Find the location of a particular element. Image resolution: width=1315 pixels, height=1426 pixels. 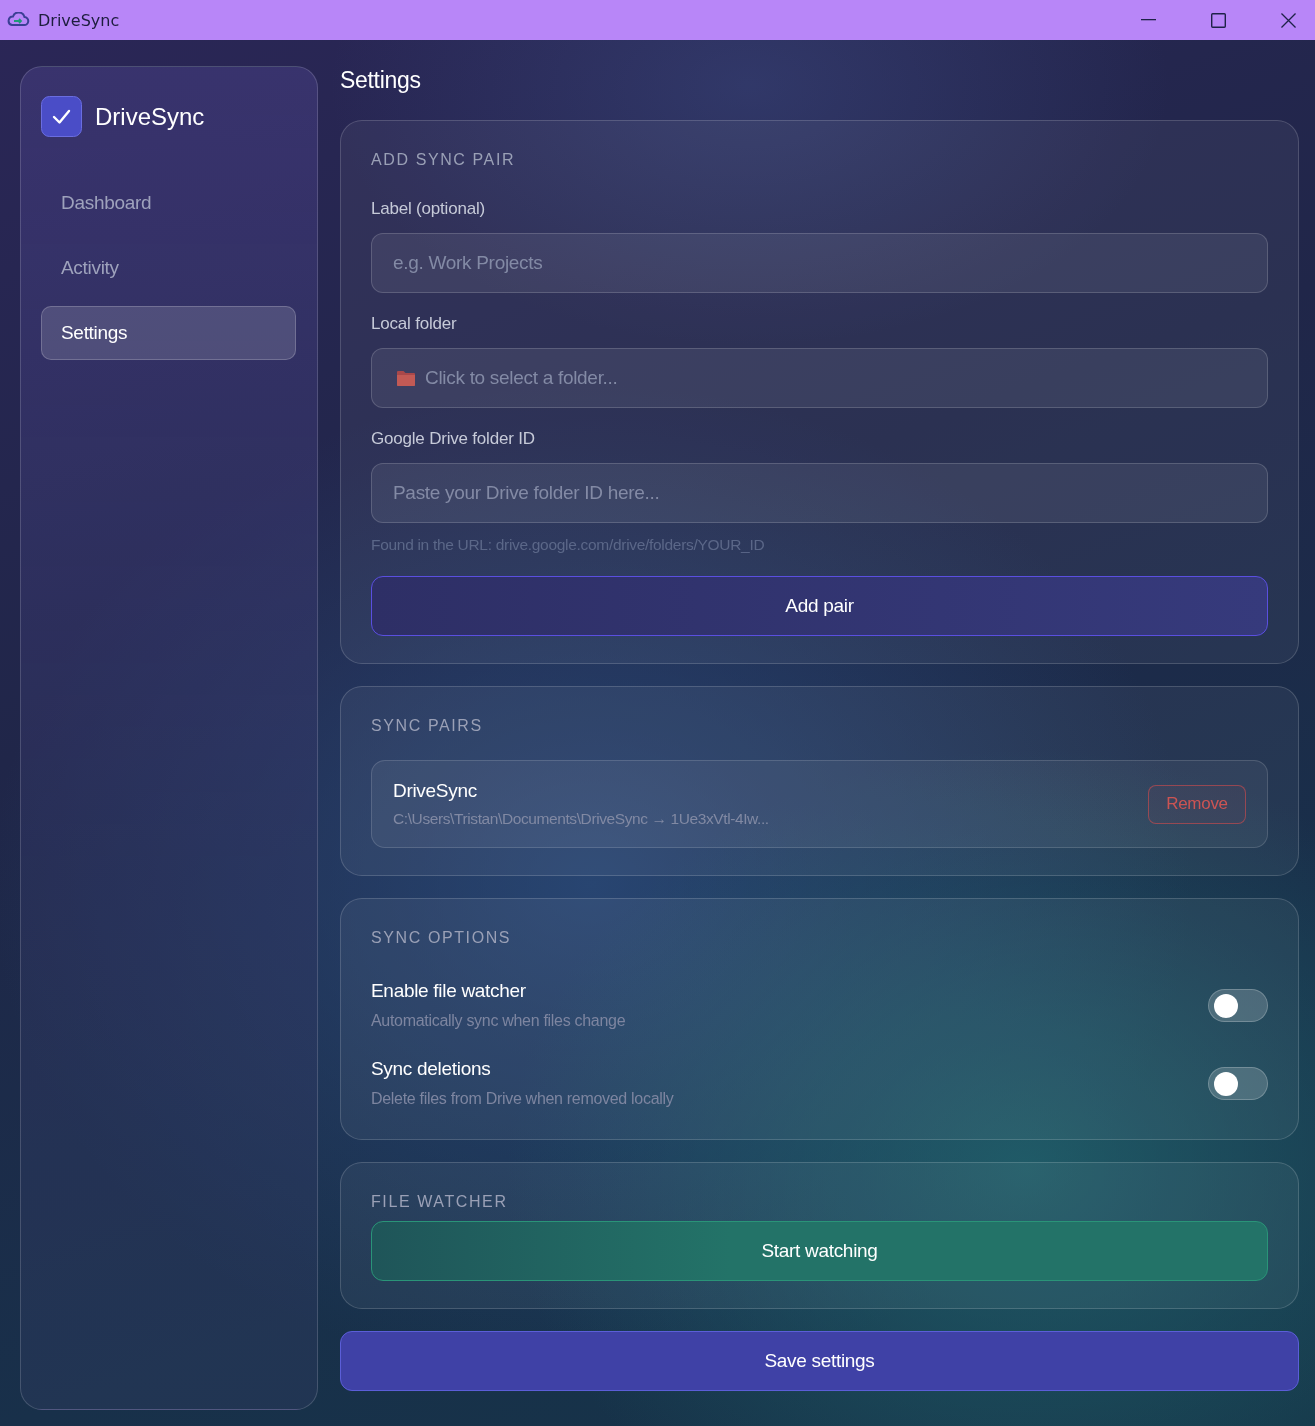

option-description: Delete files from Drive when removed locally is located at coordinates (523, 1099).